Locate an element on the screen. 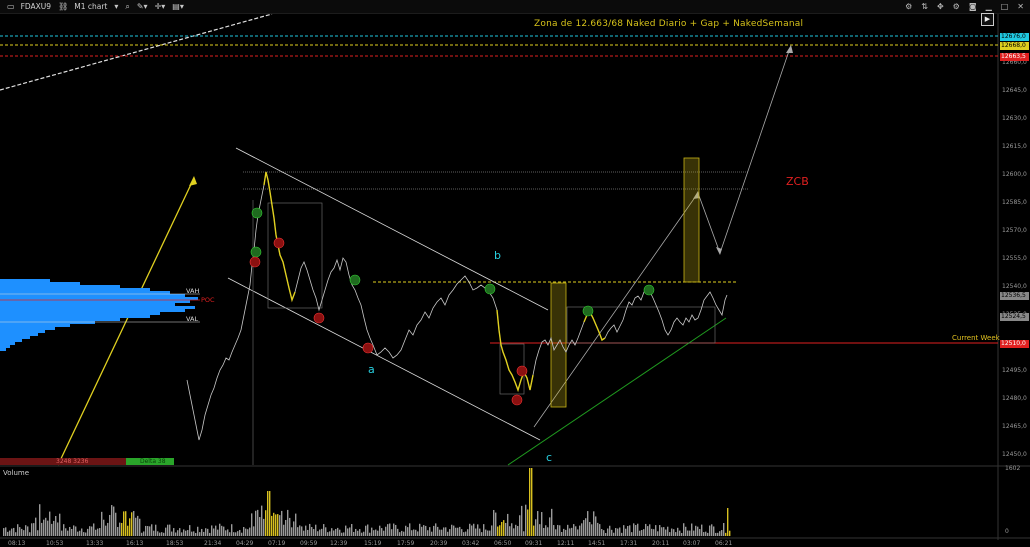  drawing-icon: ✎▾ is located at coordinates (142, 6).